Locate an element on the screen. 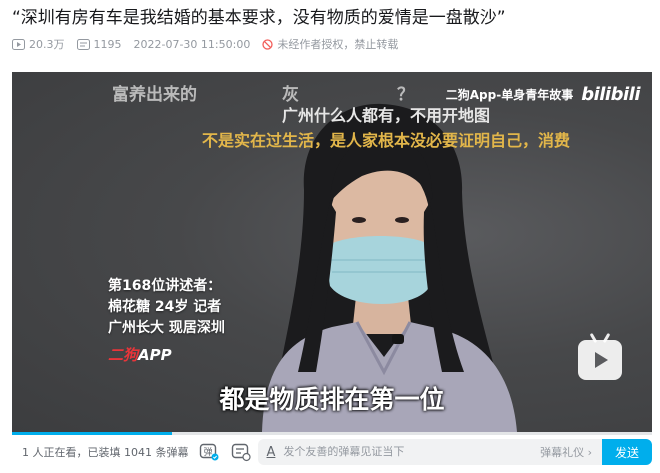 This screenshot has width=660, height=473. narrator-line: 广州长大 现居深圳 is located at coordinates (166, 328).